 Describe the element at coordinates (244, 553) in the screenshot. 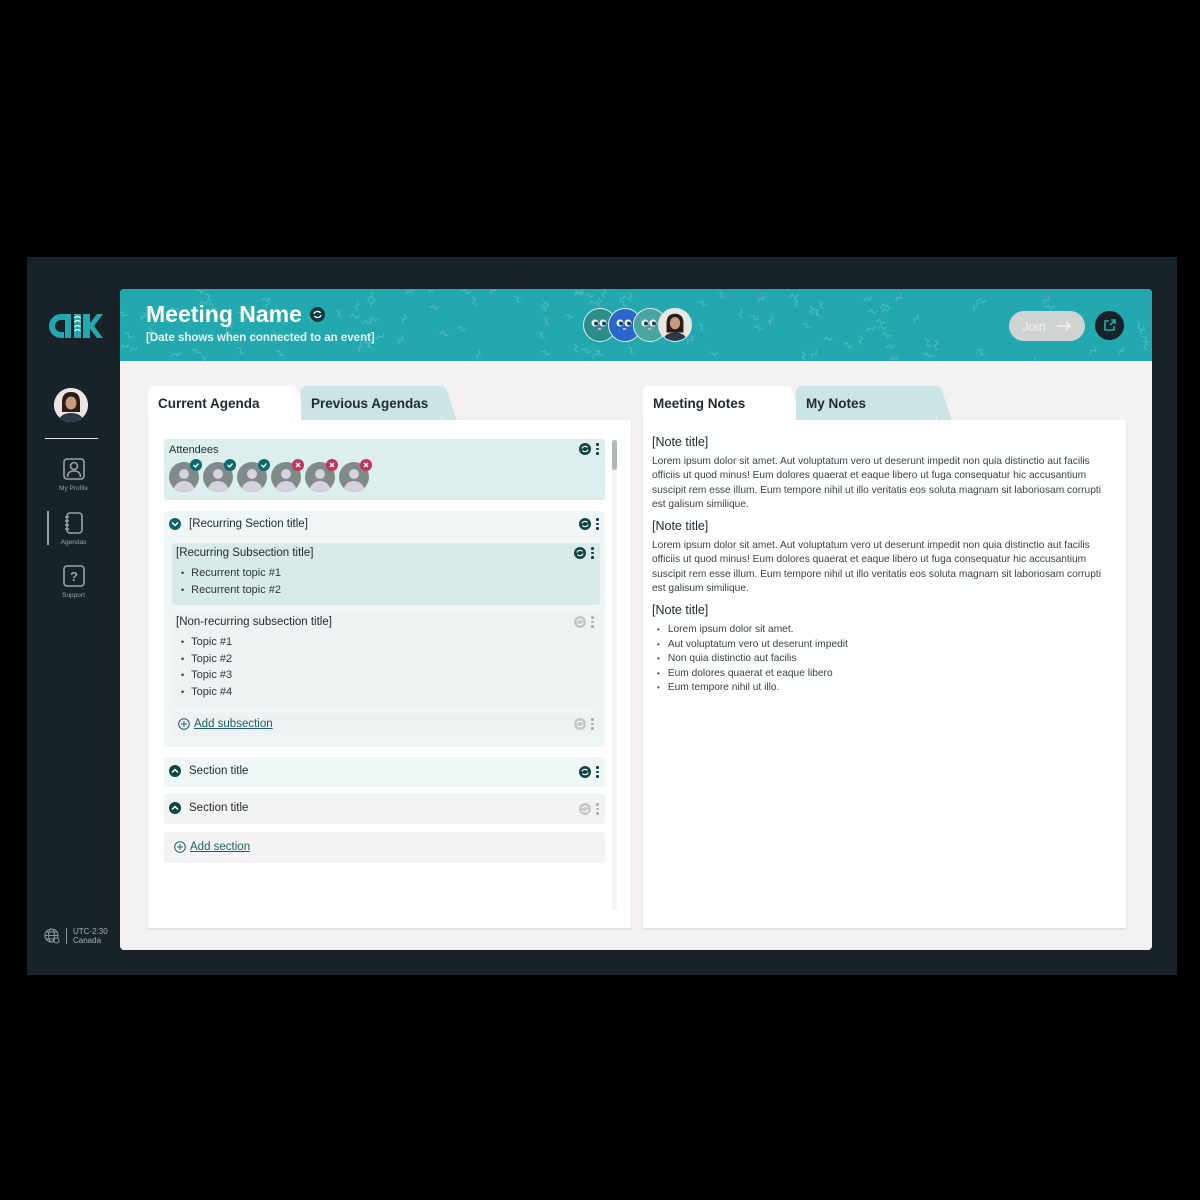

I see `subsection-title: [Recurring Subsection title]` at that location.